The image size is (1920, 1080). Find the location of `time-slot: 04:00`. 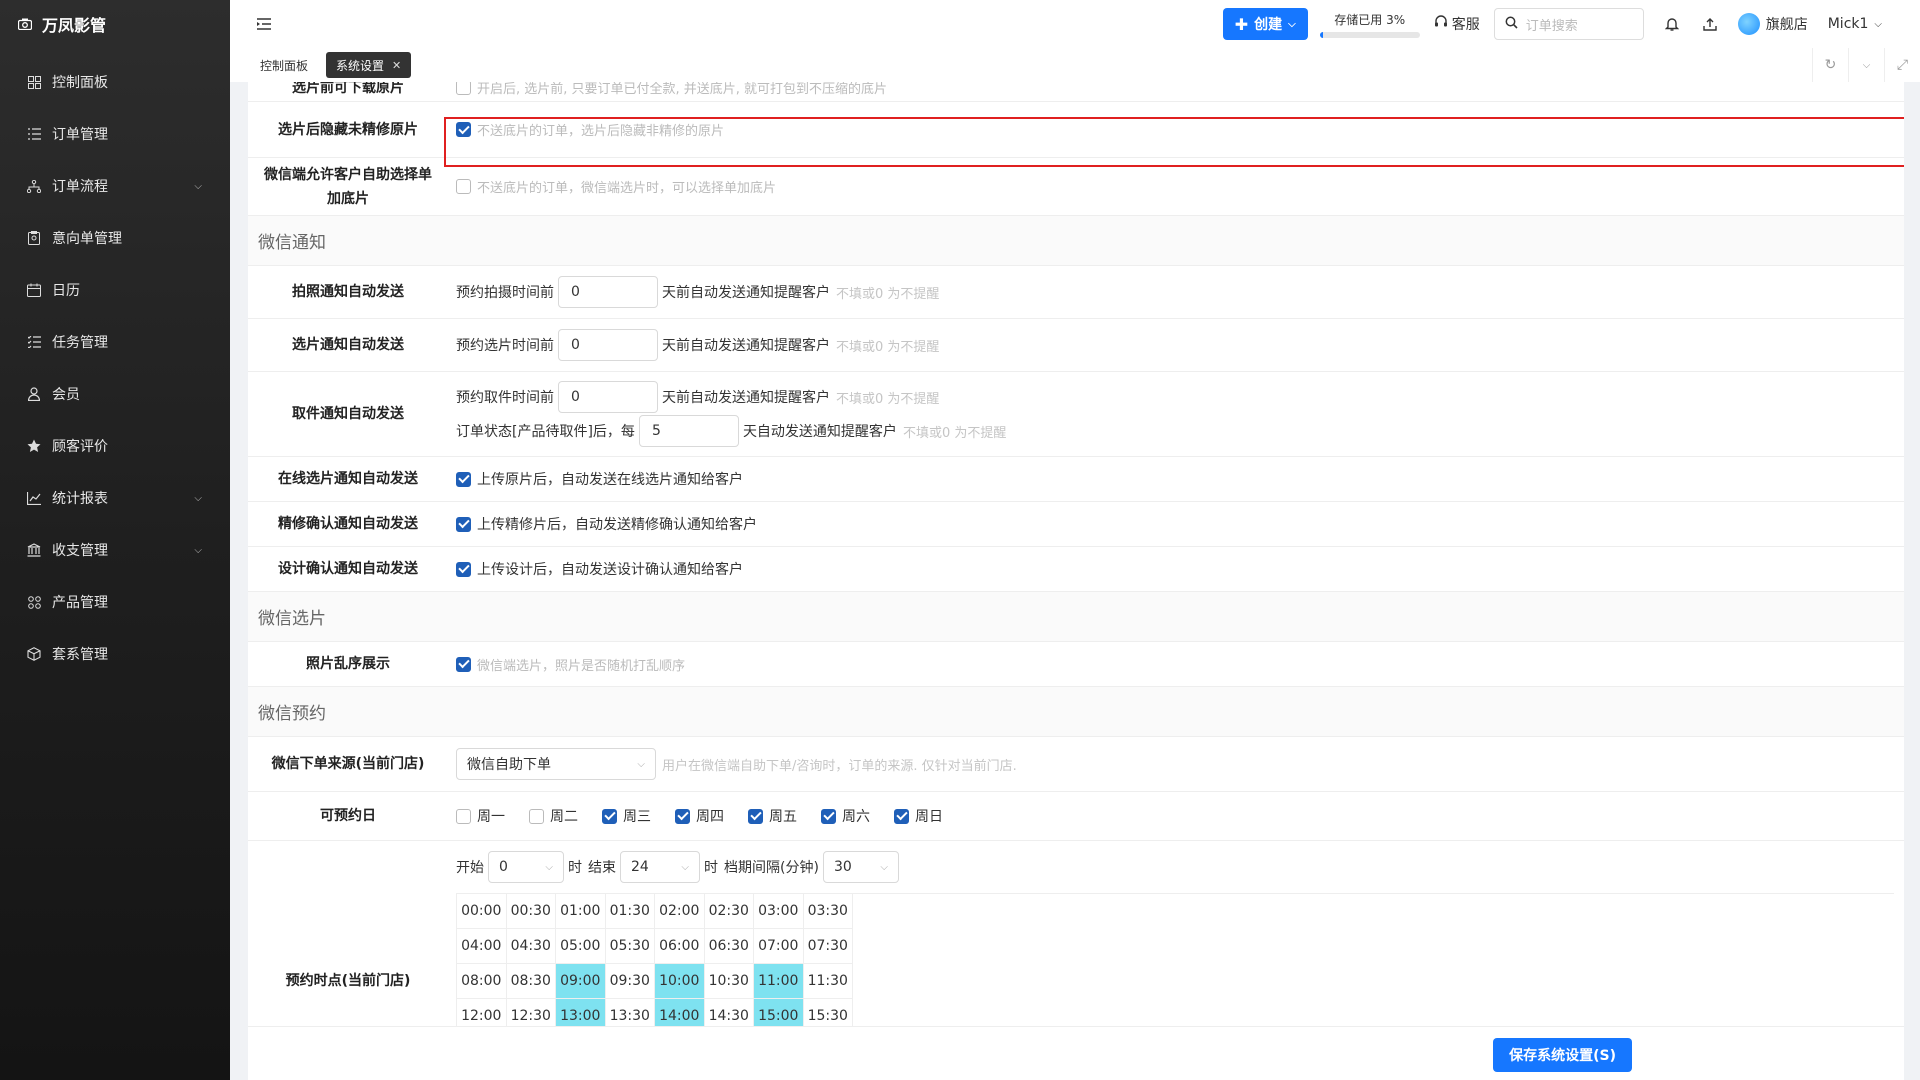

time-slot: 04:00 is located at coordinates (482, 946).